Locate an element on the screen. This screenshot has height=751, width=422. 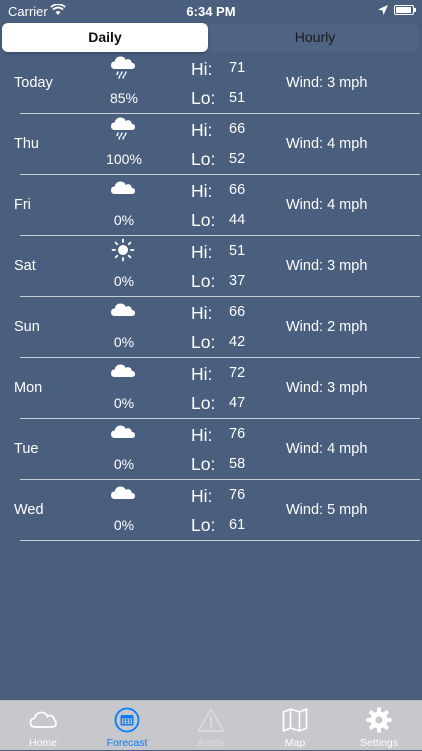
forecast-row: Mon 0% Hi: 72 Lo: 47 Wind: 3 mph is located at coordinates (211, 388).